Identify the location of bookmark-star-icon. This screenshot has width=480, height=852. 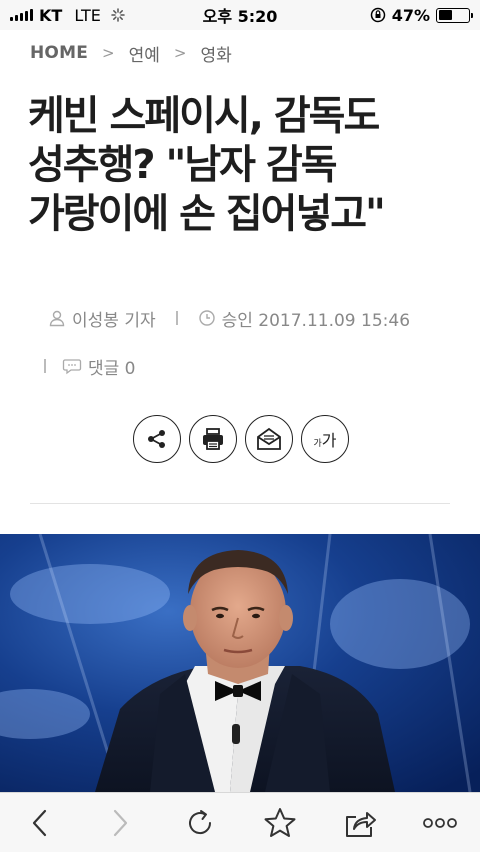
(280, 822).